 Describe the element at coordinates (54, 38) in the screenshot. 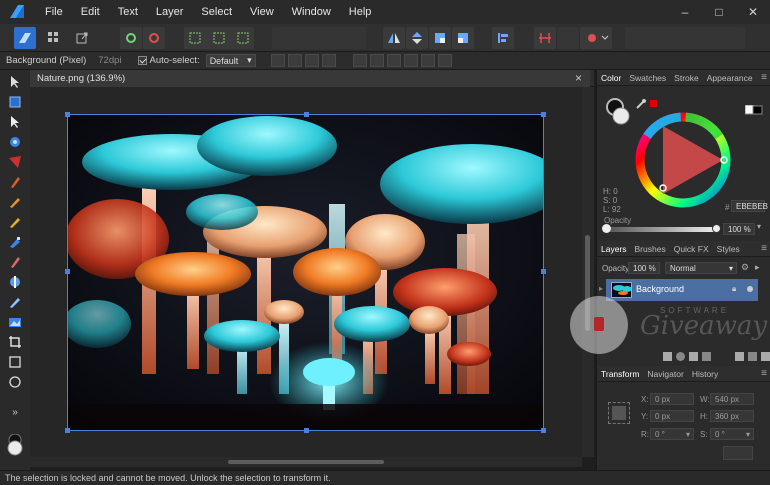

I see `liquify-persona-icon` at that location.